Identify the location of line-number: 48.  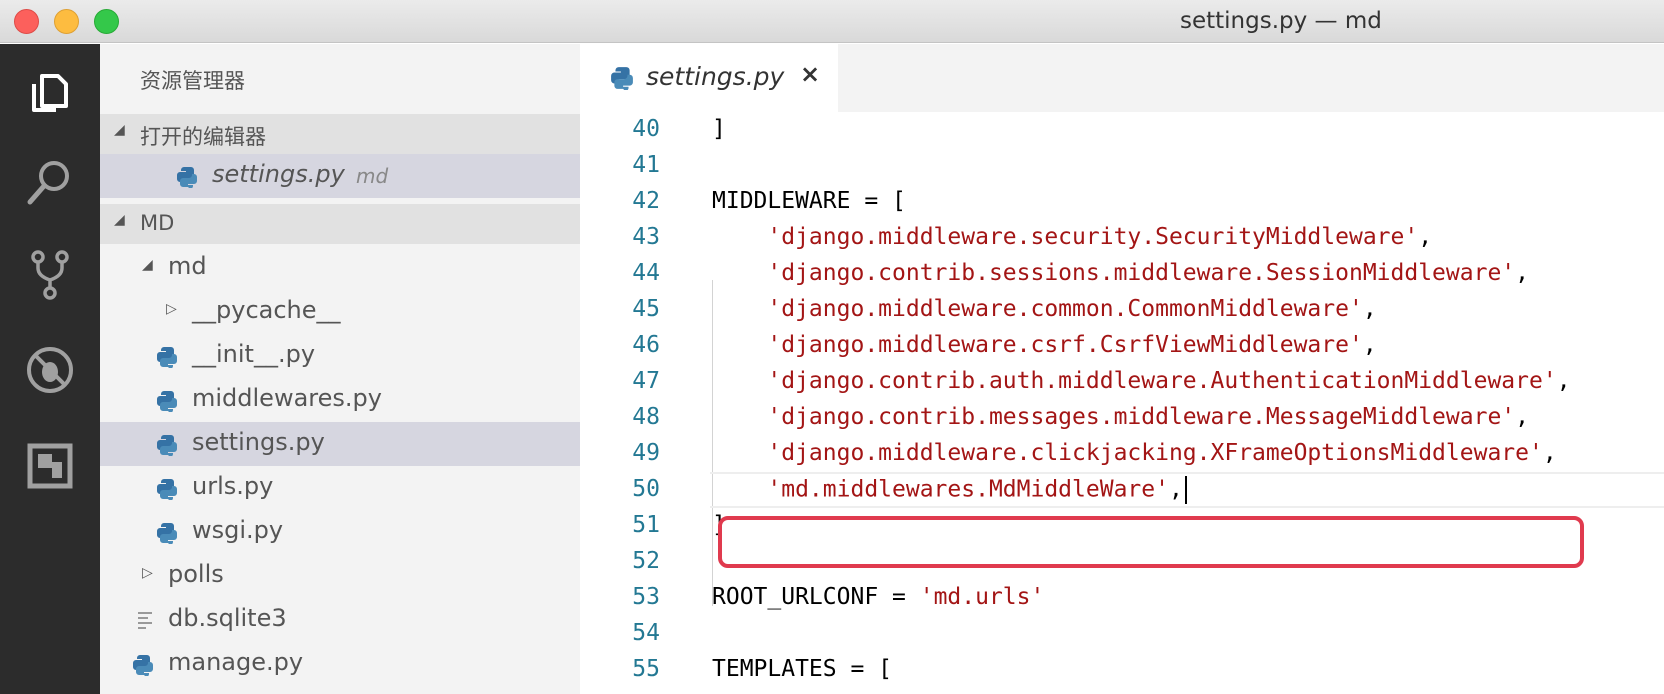
(646, 417).